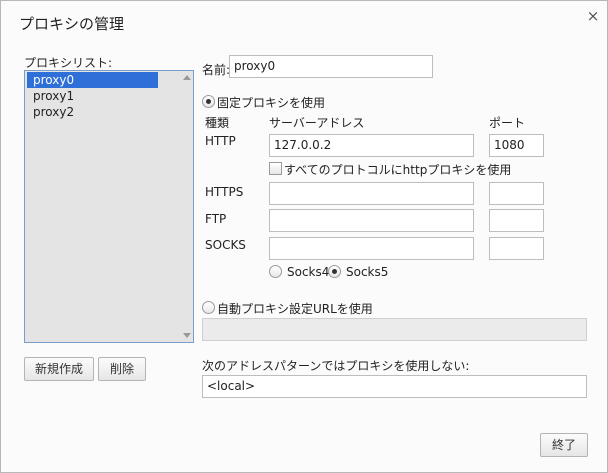  What do you see at coordinates (317, 123) in the screenshot?
I see `server-column-header: サーバーアドレス` at bounding box center [317, 123].